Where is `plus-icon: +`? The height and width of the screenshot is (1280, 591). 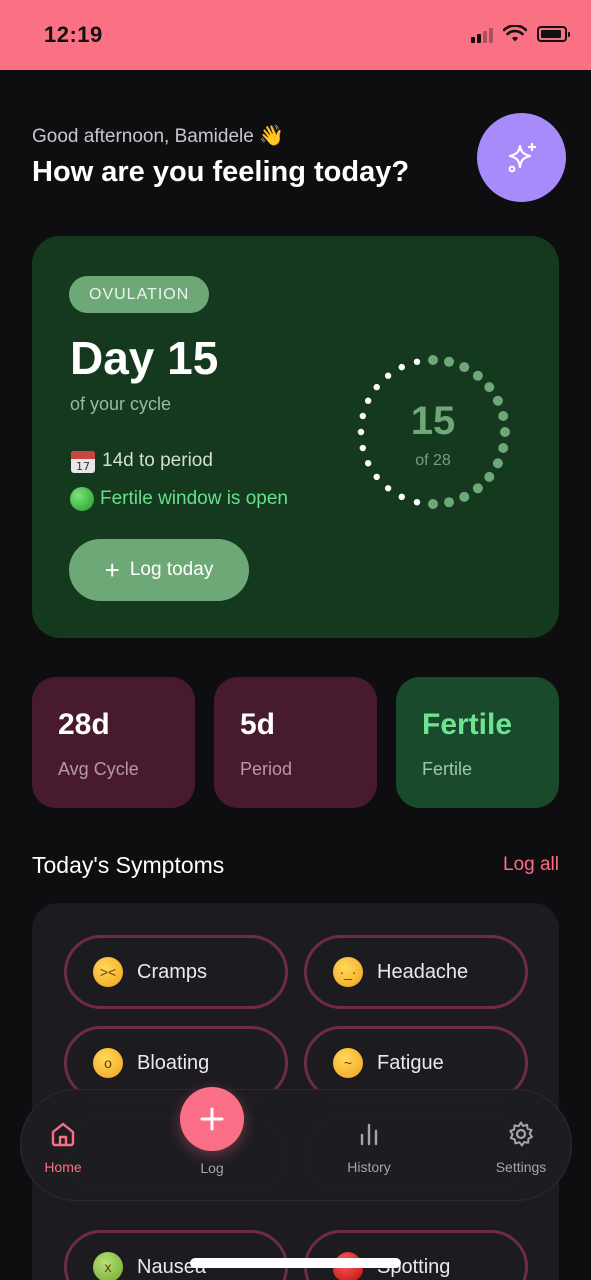
plus-icon: + is located at coordinates (112, 570).